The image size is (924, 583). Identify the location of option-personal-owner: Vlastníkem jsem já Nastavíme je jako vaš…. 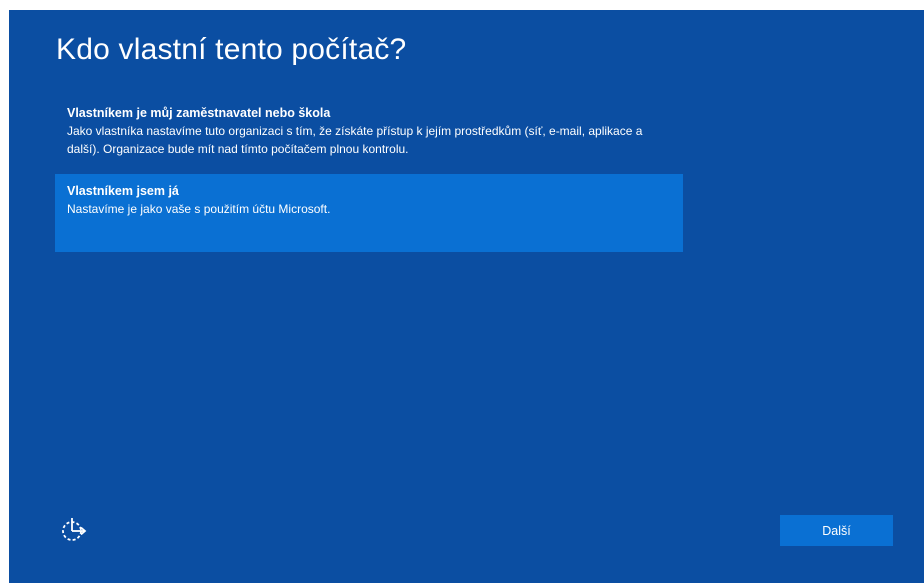
(369, 213).